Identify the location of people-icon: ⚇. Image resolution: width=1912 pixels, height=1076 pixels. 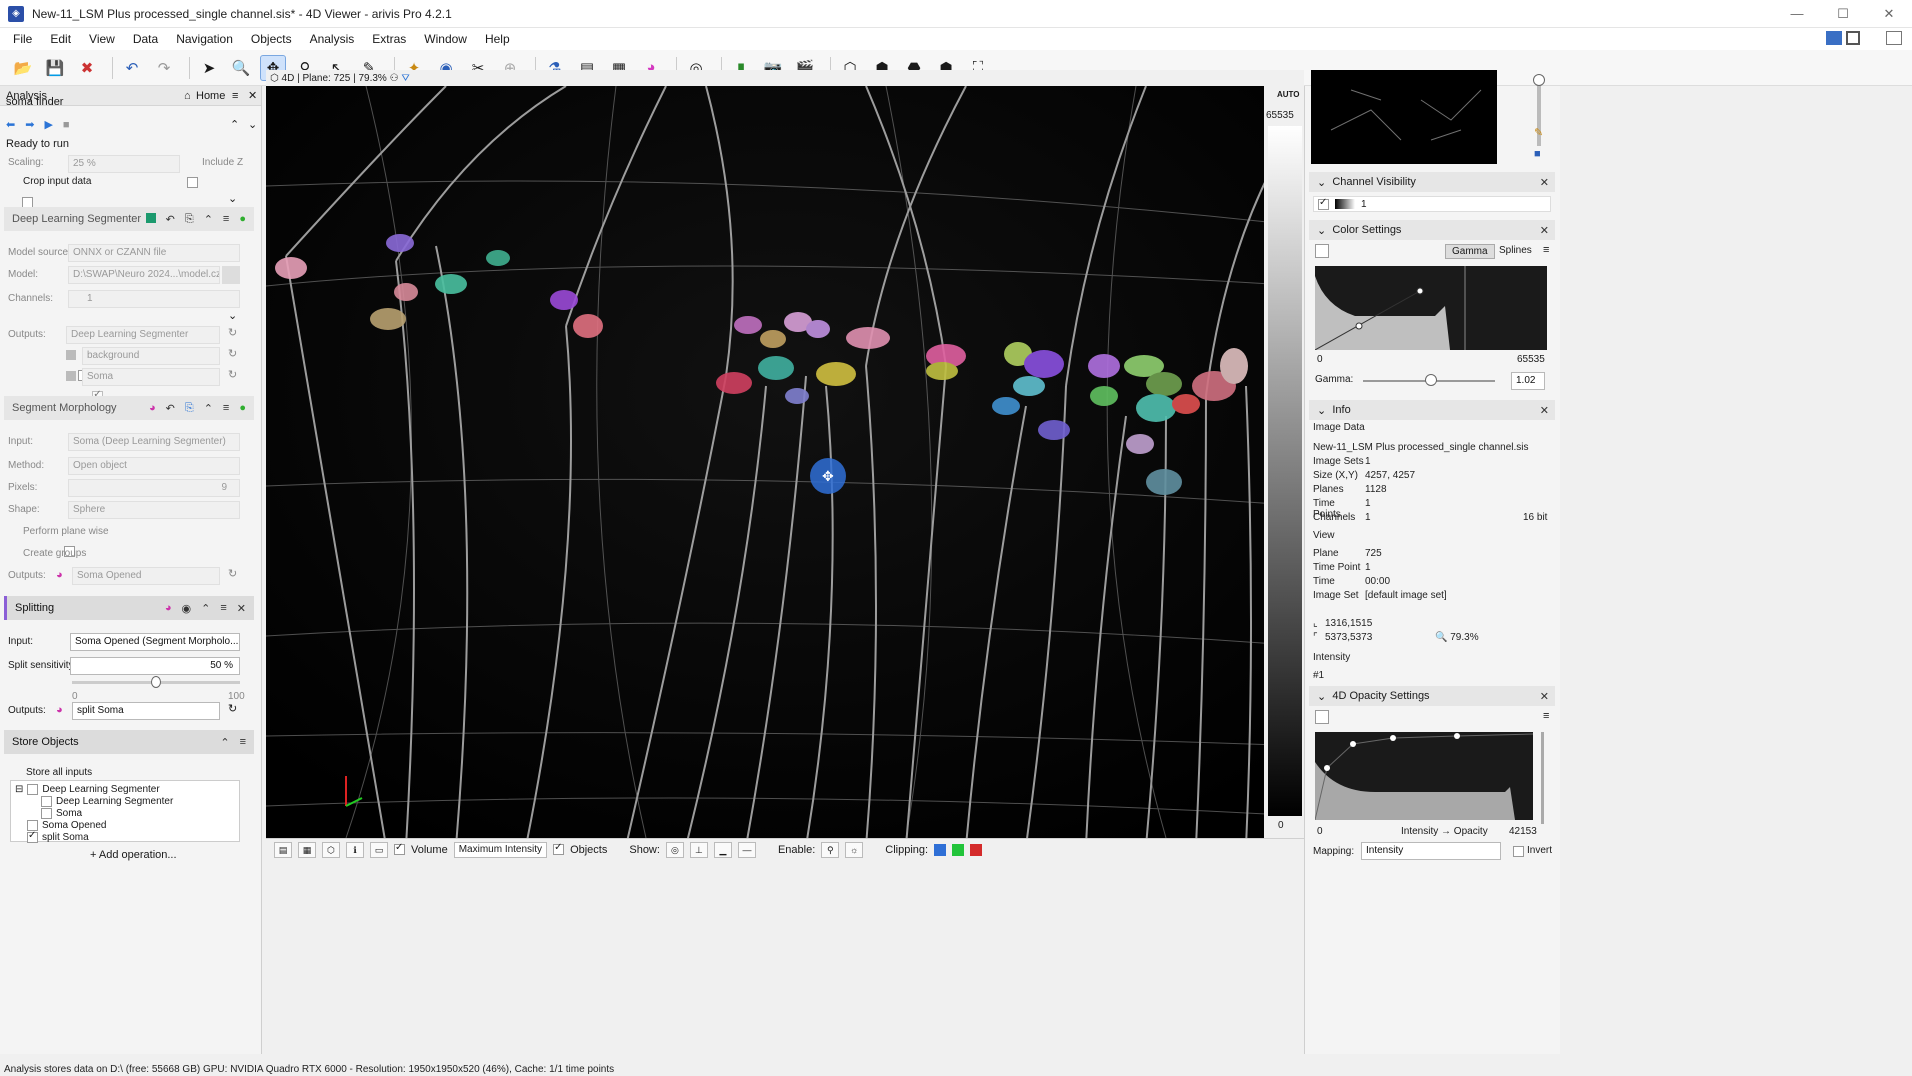
(394, 78).